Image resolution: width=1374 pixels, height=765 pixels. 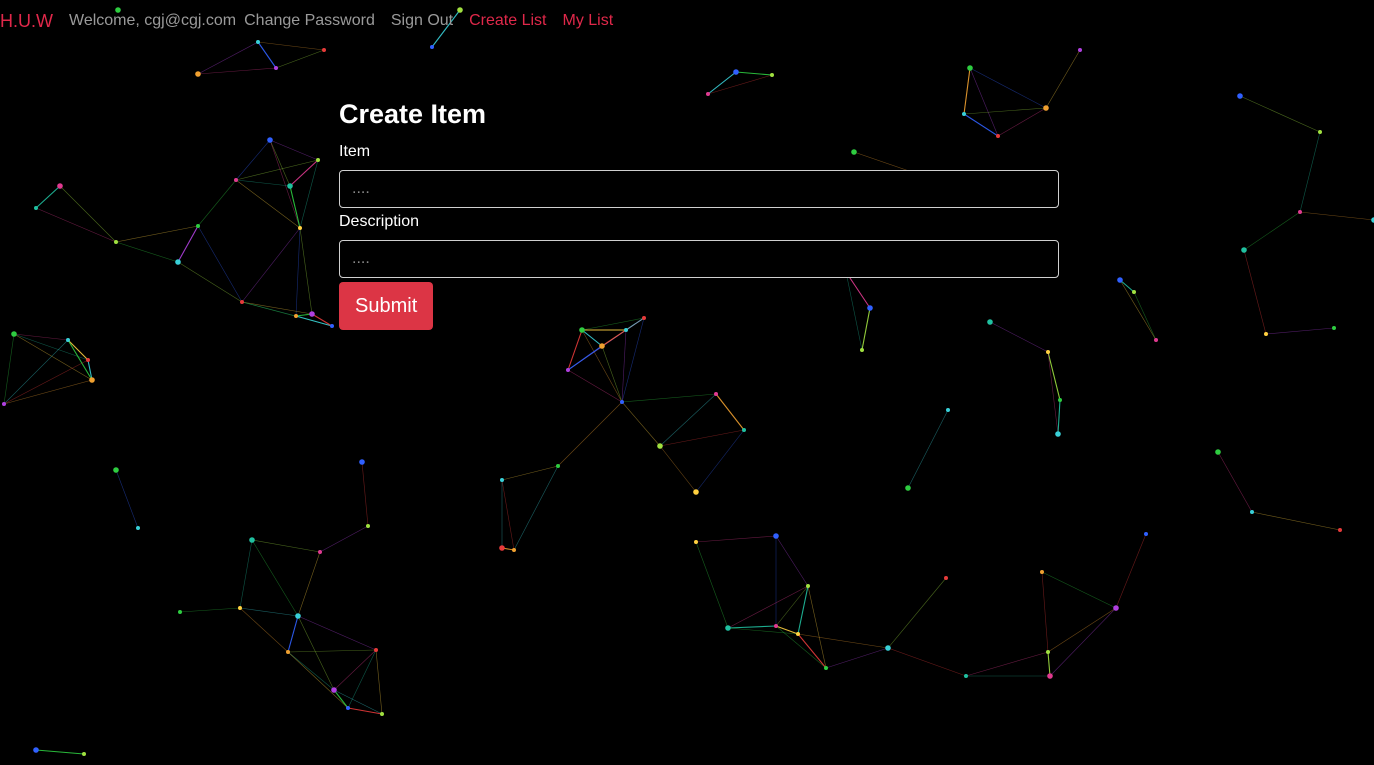 What do you see at coordinates (507, 21) in the screenshot?
I see `create-list-link: Create List` at bounding box center [507, 21].